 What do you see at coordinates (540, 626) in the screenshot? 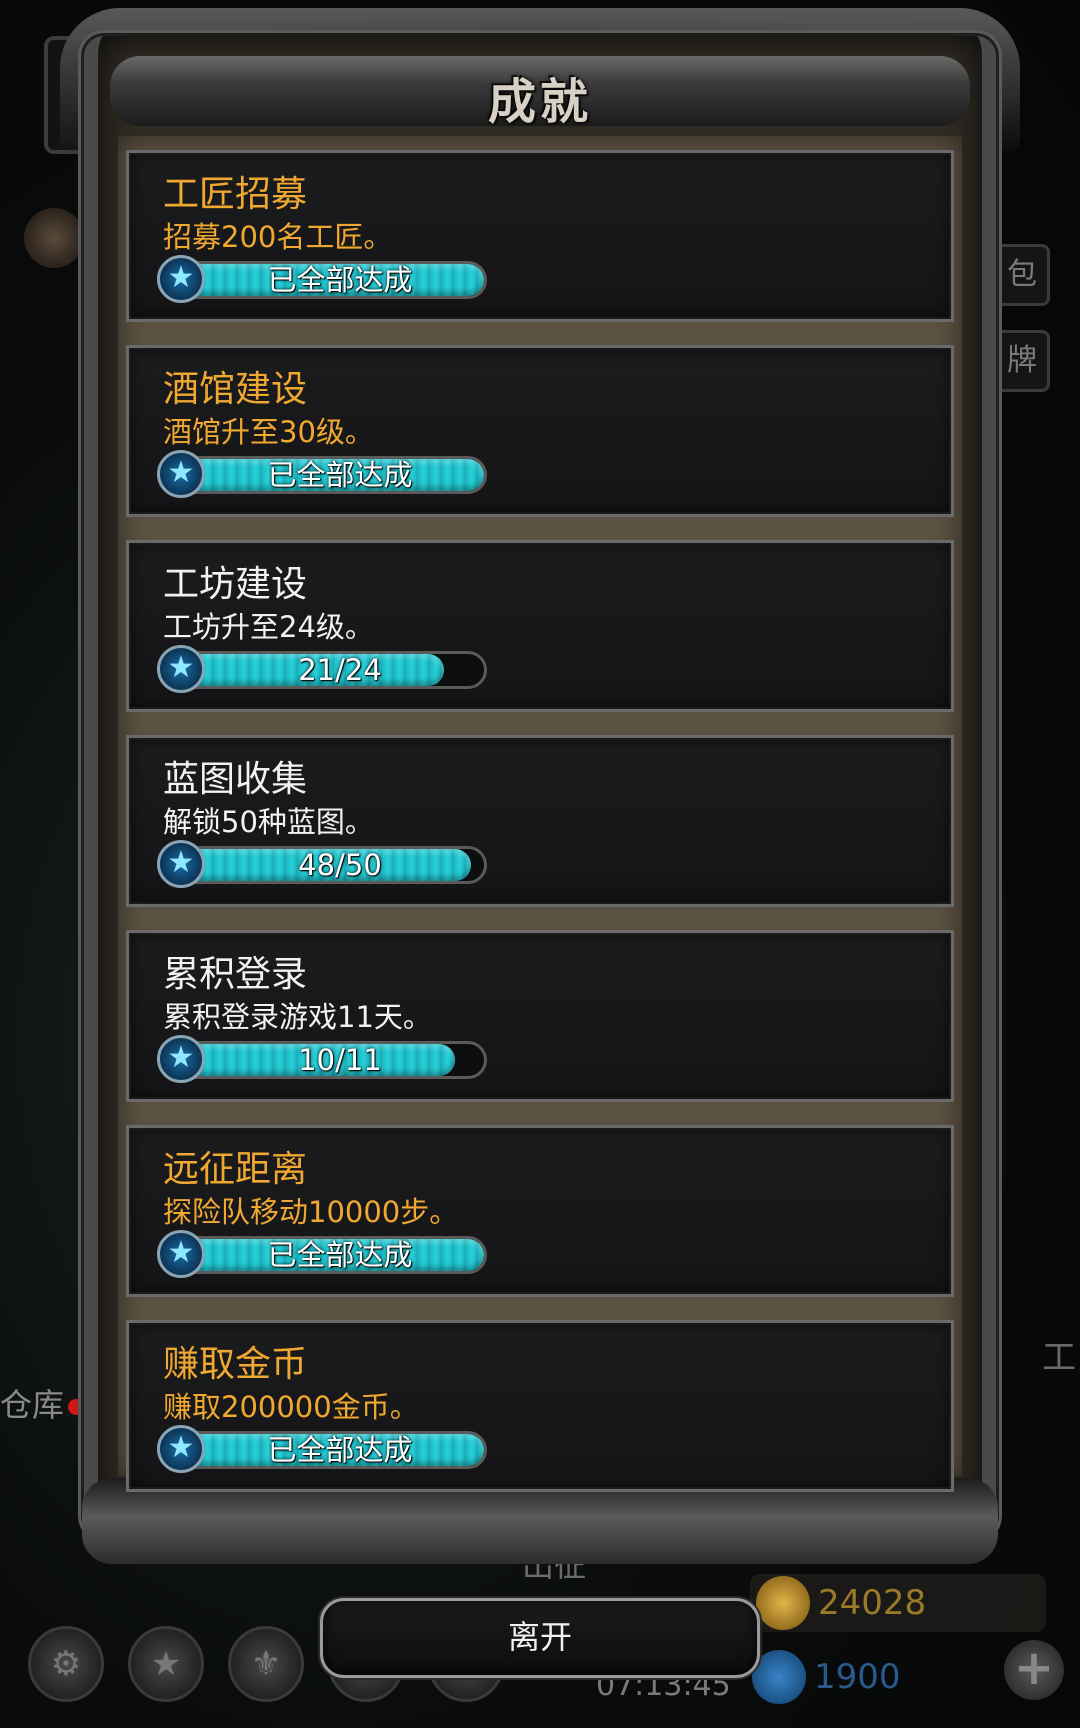
I see `achievement-card: 工坊建设 工坊升至24级。 ★ 21/24` at bounding box center [540, 626].